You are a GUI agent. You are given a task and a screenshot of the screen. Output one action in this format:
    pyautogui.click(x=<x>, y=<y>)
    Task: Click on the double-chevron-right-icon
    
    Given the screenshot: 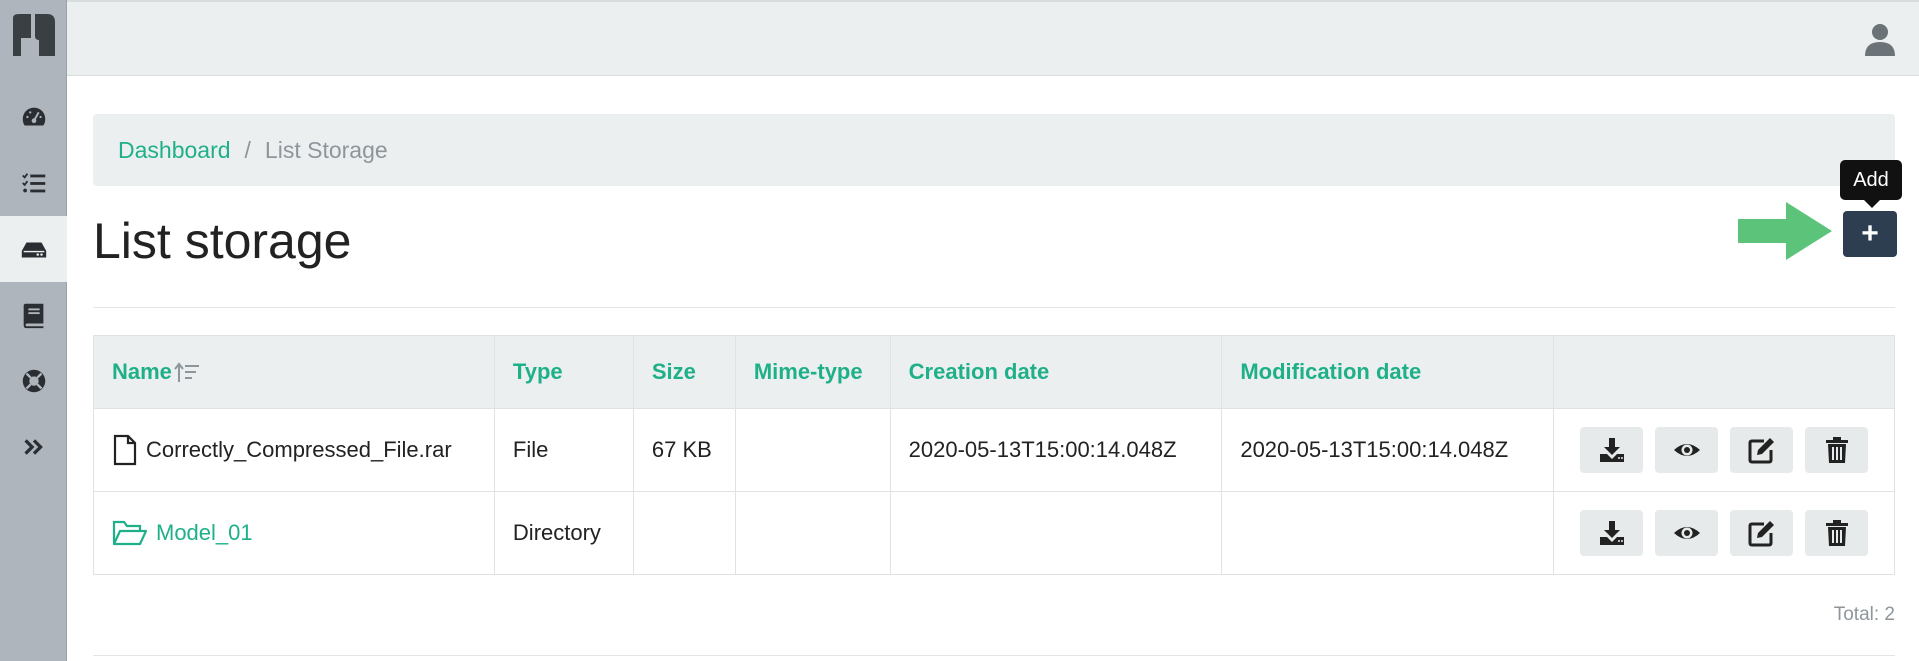 What is the action you would take?
    pyautogui.click(x=33, y=447)
    